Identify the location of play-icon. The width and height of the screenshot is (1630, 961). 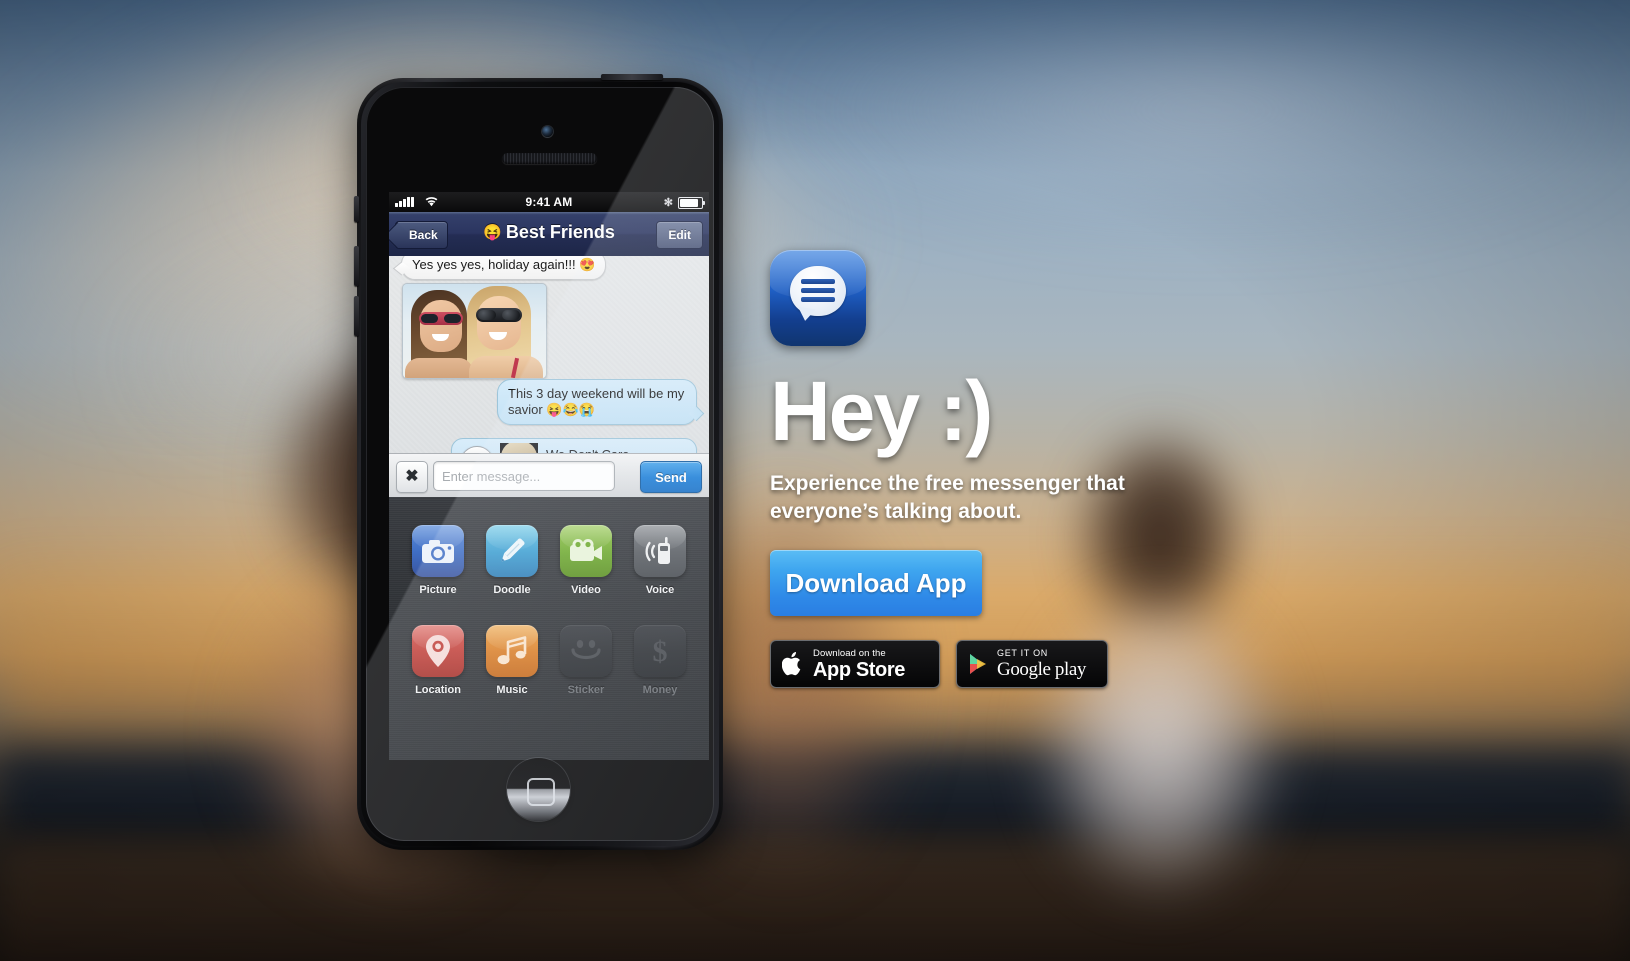
(477, 449).